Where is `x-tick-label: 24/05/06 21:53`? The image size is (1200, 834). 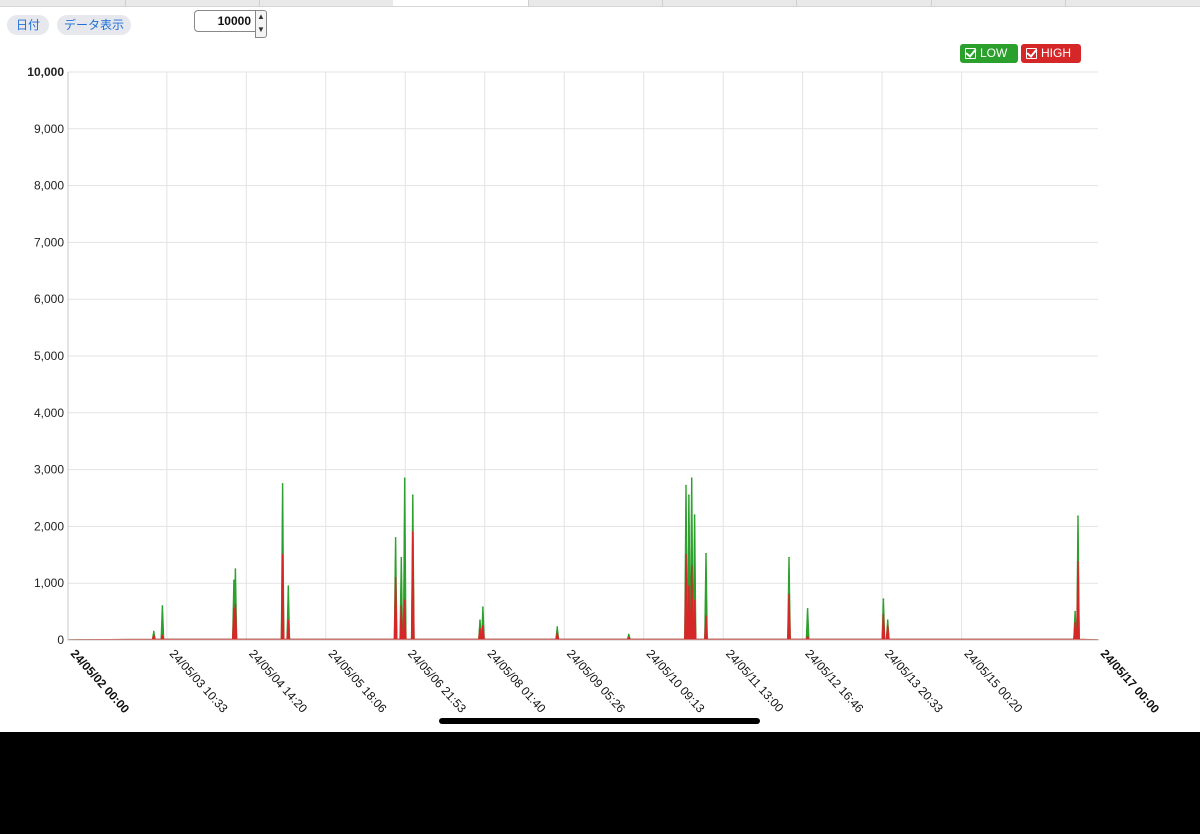 x-tick-label: 24/05/06 21:53 is located at coordinates (437, 681).